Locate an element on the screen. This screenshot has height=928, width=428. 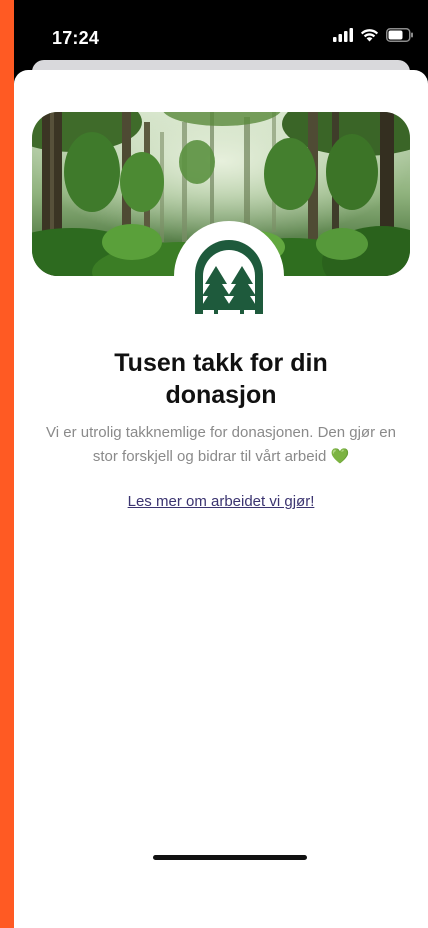
signal-icon is located at coordinates (343, 35).